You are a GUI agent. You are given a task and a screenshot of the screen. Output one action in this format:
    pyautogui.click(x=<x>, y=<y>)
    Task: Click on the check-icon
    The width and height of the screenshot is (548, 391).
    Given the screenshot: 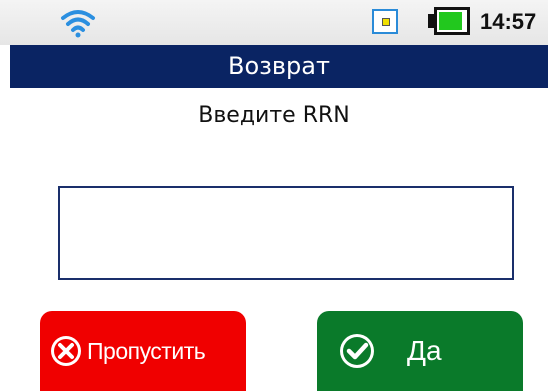 What is the action you would take?
    pyautogui.click(x=357, y=351)
    